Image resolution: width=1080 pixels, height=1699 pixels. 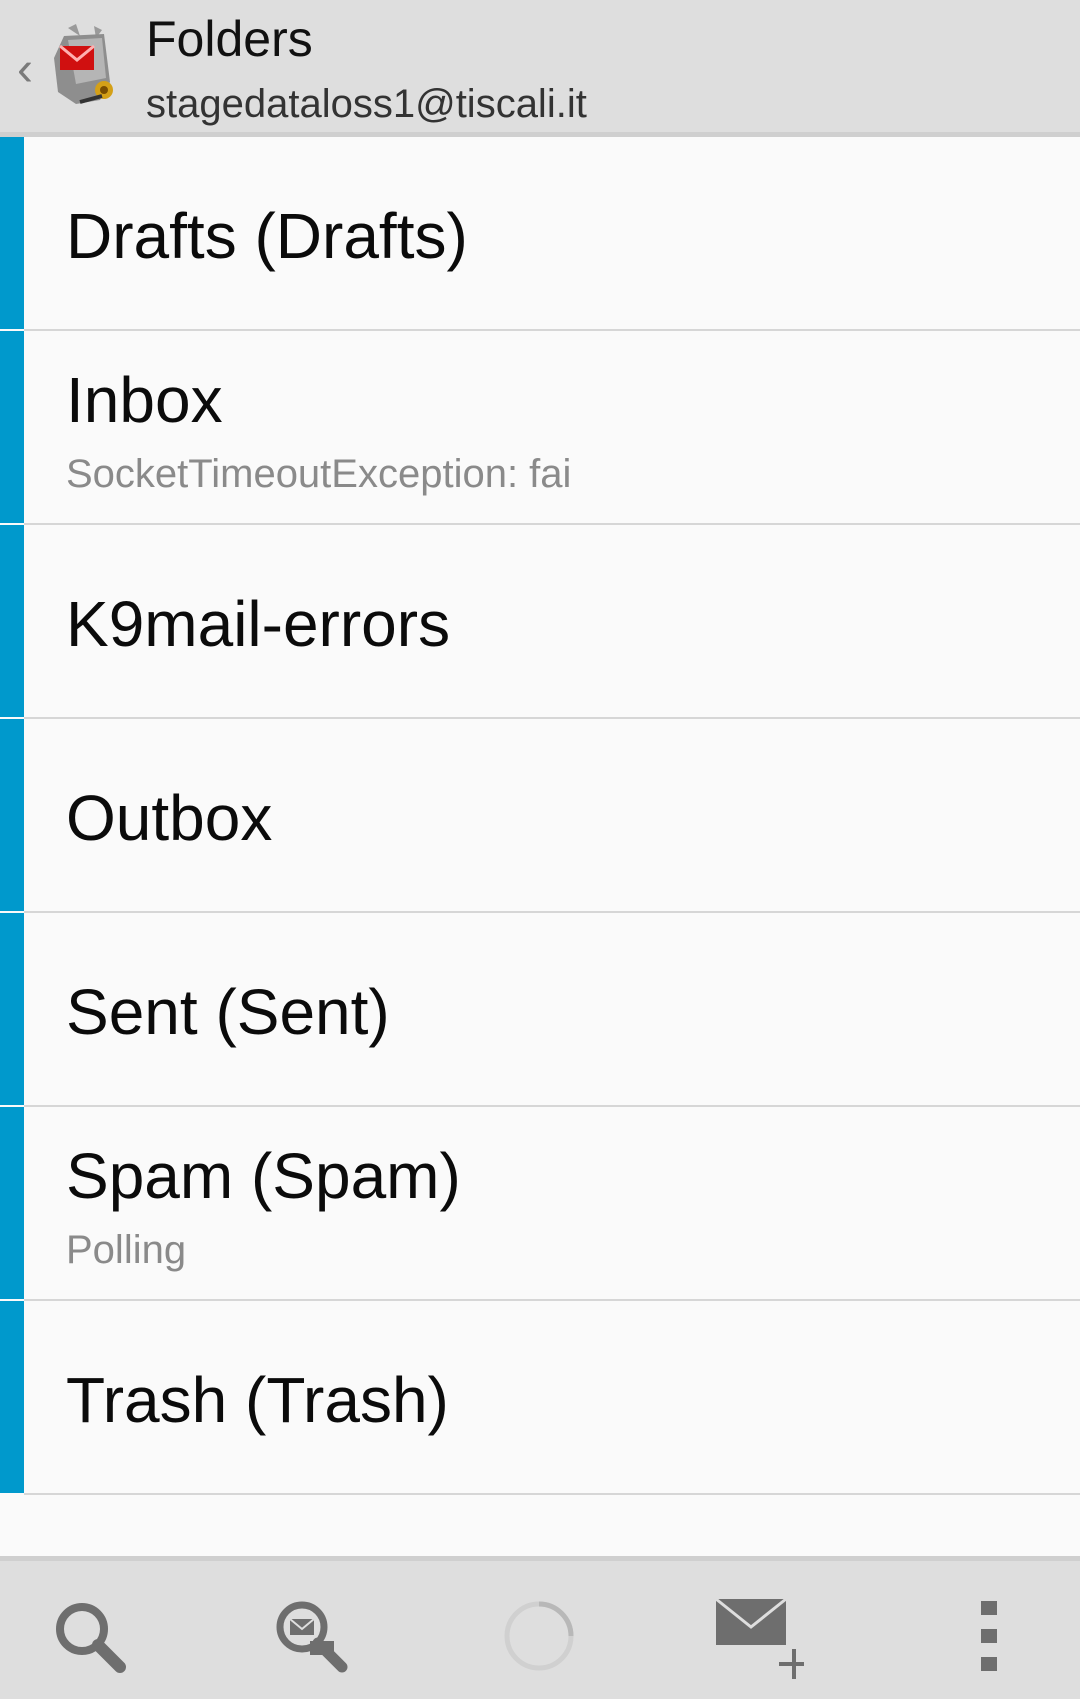 What do you see at coordinates (552, 1494) in the screenshot?
I see `divider` at bounding box center [552, 1494].